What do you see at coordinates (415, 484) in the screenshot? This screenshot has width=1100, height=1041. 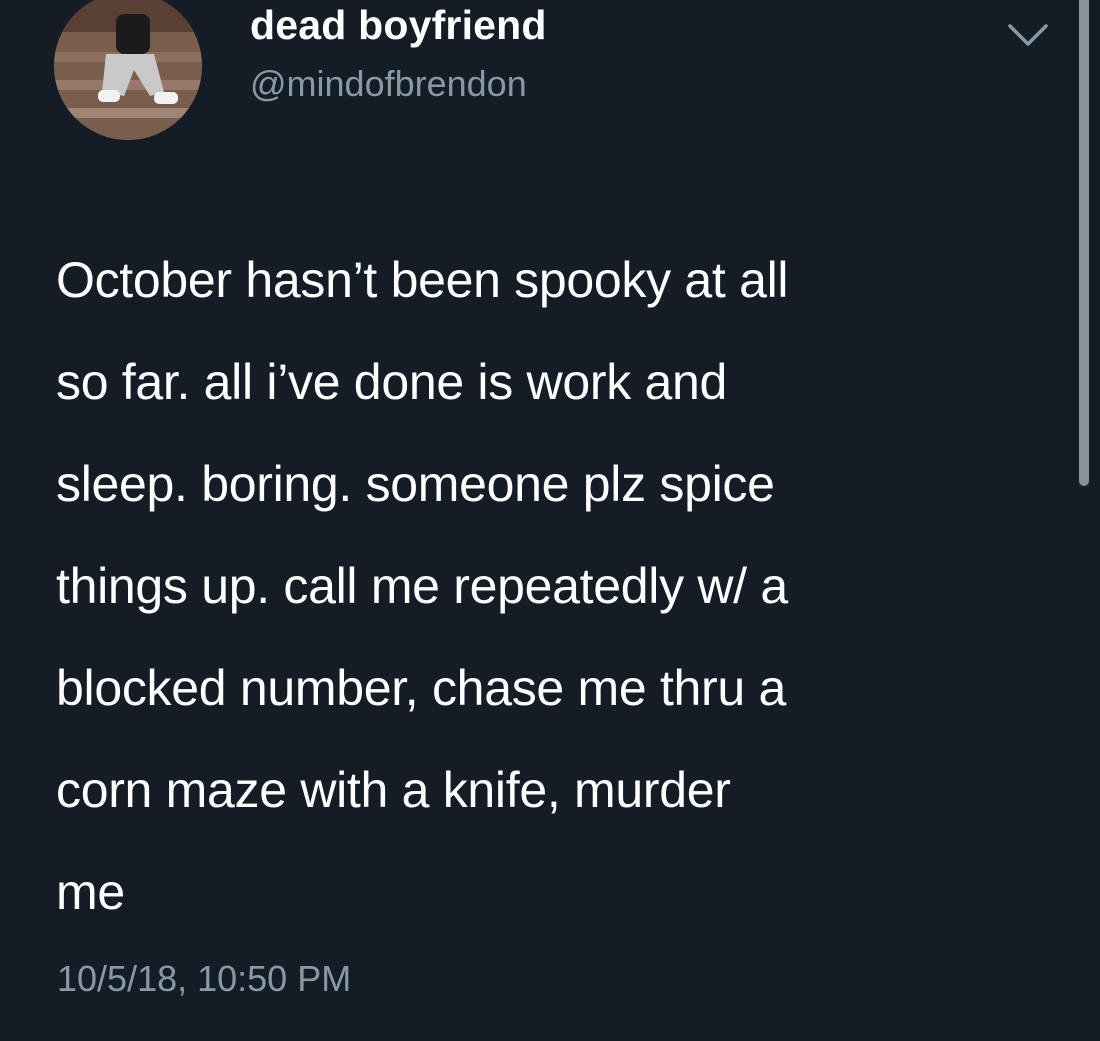 I see `tweet-text-line: sleep. boring. someone plz spice` at bounding box center [415, 484].